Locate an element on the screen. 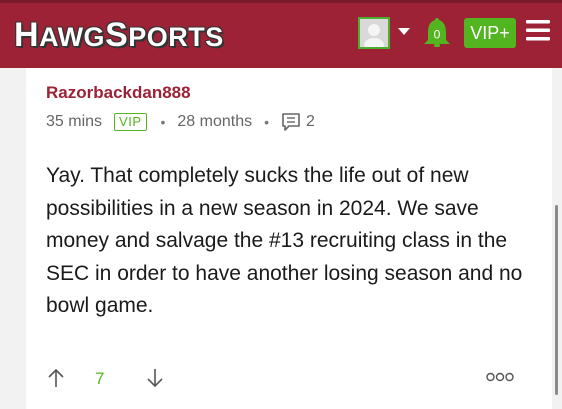  hamburger-menu-icon is located at coordinates (538, 31).